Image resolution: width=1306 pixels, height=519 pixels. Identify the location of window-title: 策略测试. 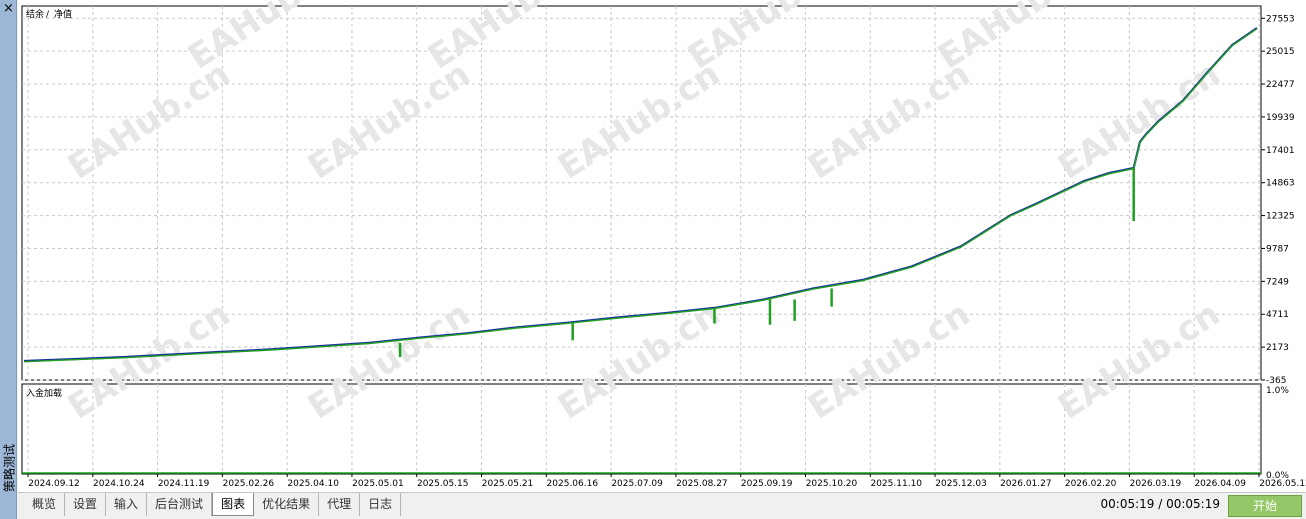
(8, 468).